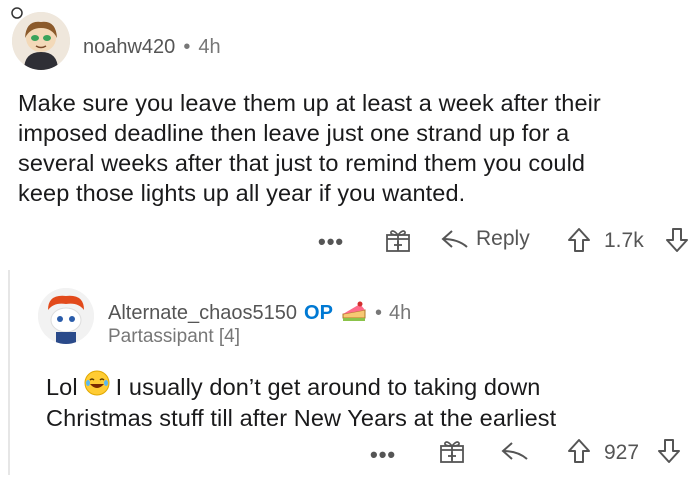 Image resolution: width=700 pixels, height=482 pixels. I want to click on cake-day-icon, so click(354, 313).